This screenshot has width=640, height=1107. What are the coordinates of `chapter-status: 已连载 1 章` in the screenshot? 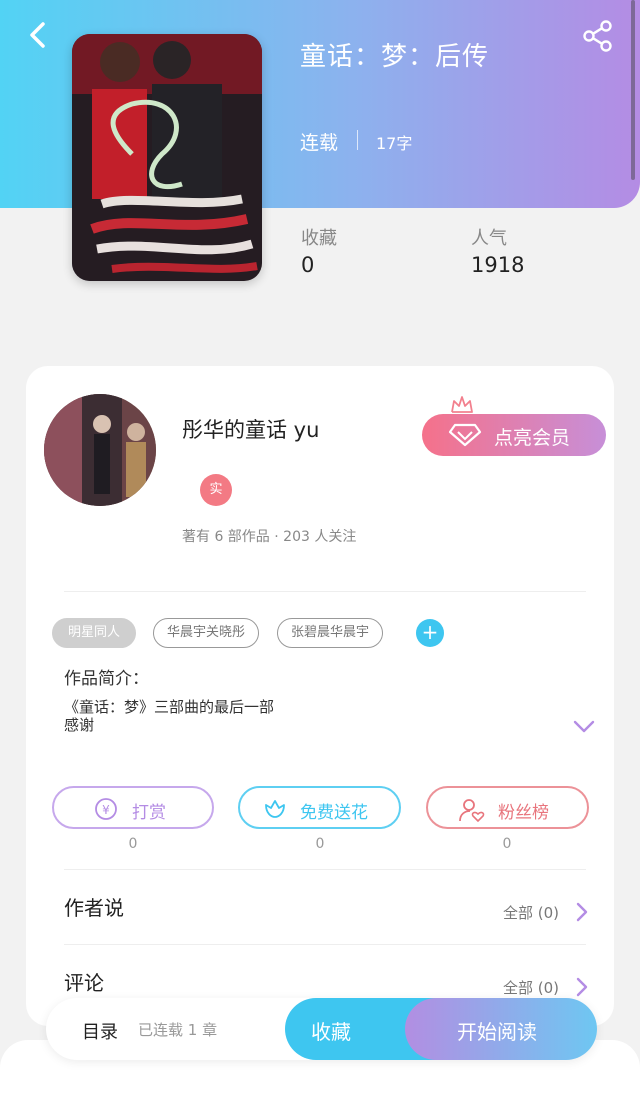 It's located at (178, 1030).